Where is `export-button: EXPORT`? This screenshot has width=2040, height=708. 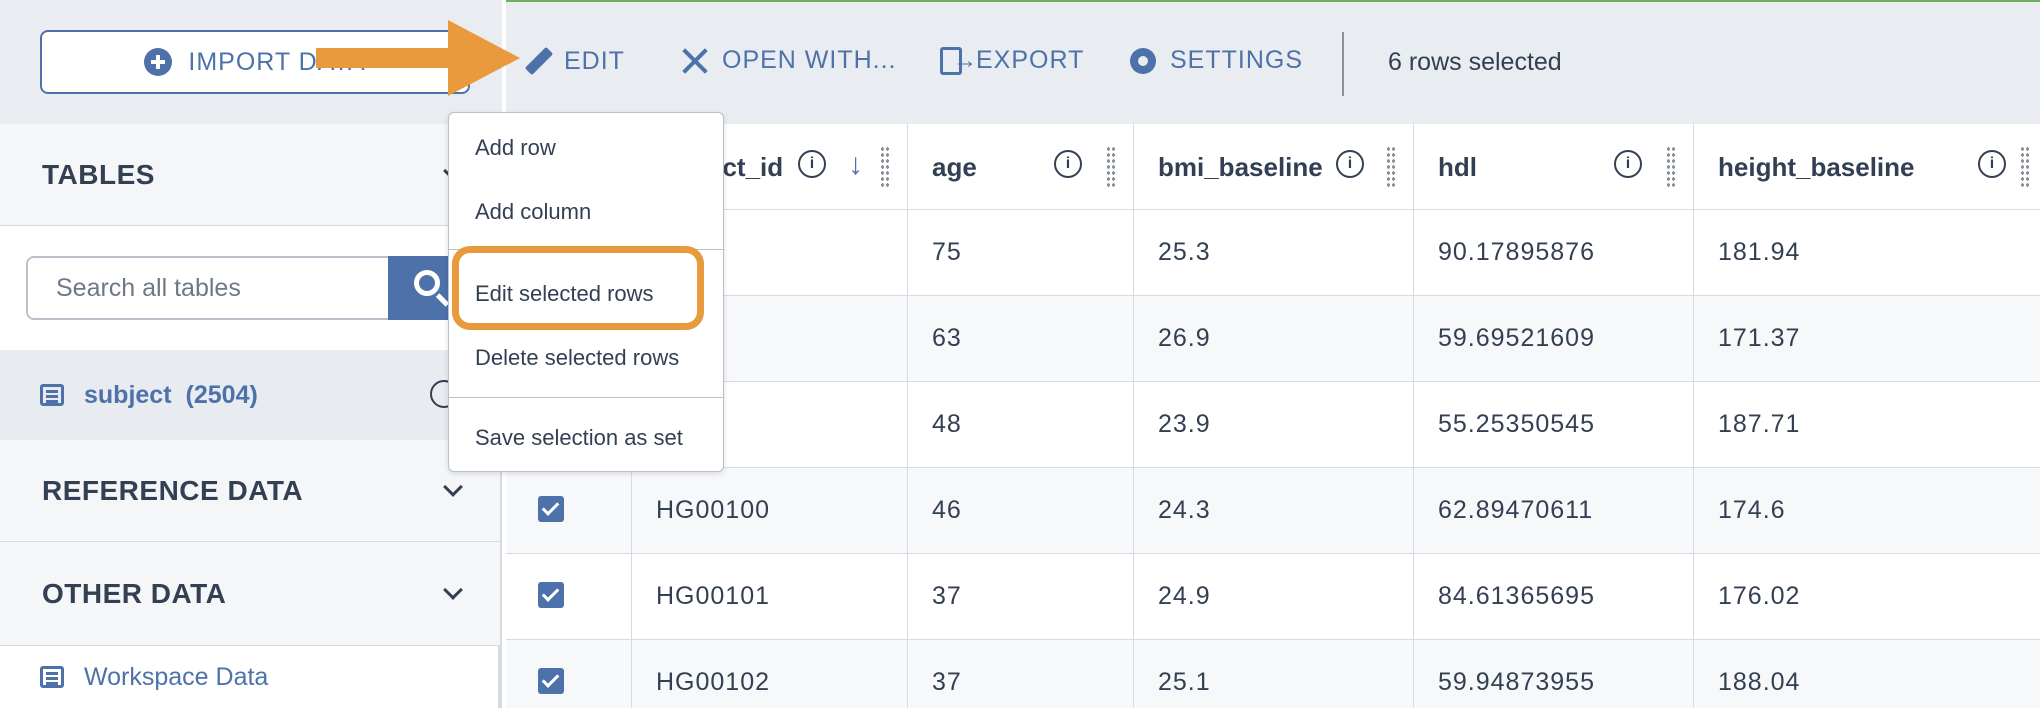 export-button: EXPORT is located at coordinates (1012, 60).